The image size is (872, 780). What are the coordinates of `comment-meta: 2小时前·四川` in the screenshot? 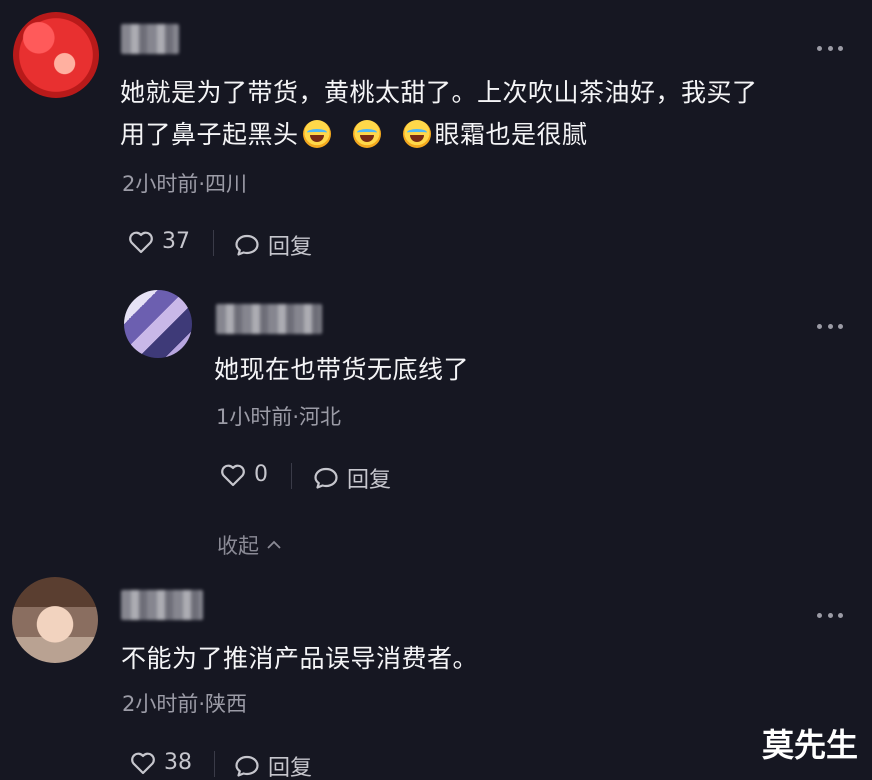 It's located at (185, 184).